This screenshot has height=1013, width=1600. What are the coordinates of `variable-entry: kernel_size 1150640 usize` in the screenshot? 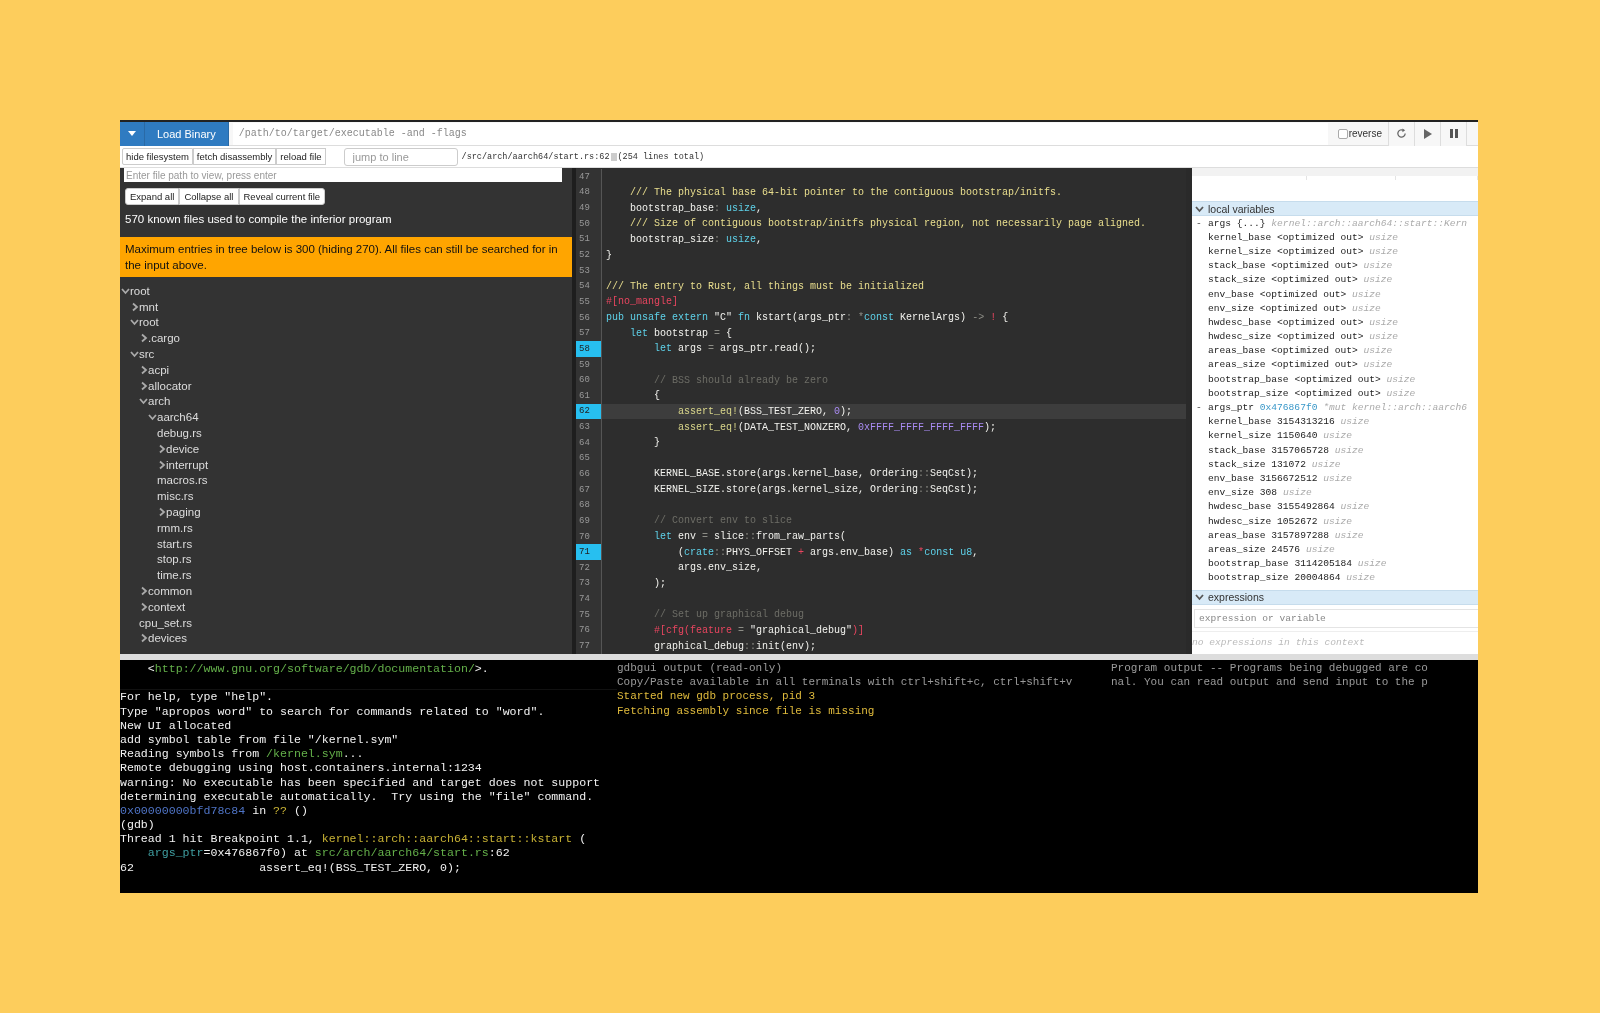 It's located at (1280, 436).